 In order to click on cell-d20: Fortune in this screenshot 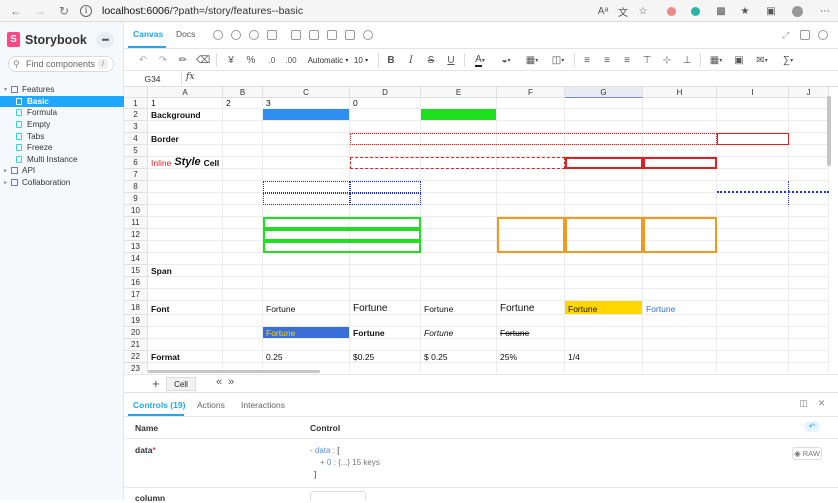, I will do `click(385, 333)`.